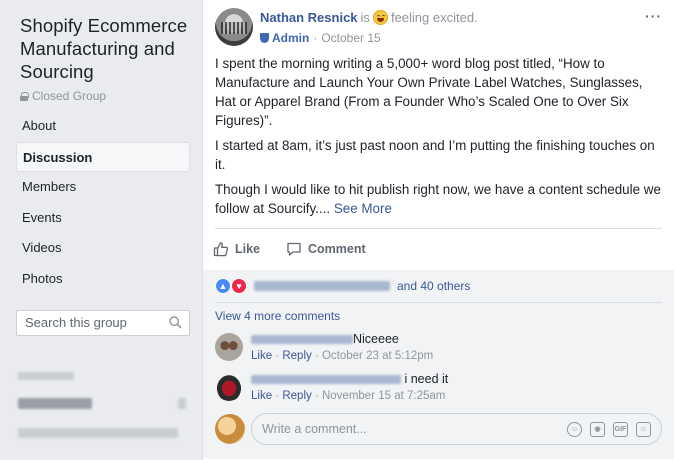  I want to click on admin-badge: Admin, so click(284, 38).